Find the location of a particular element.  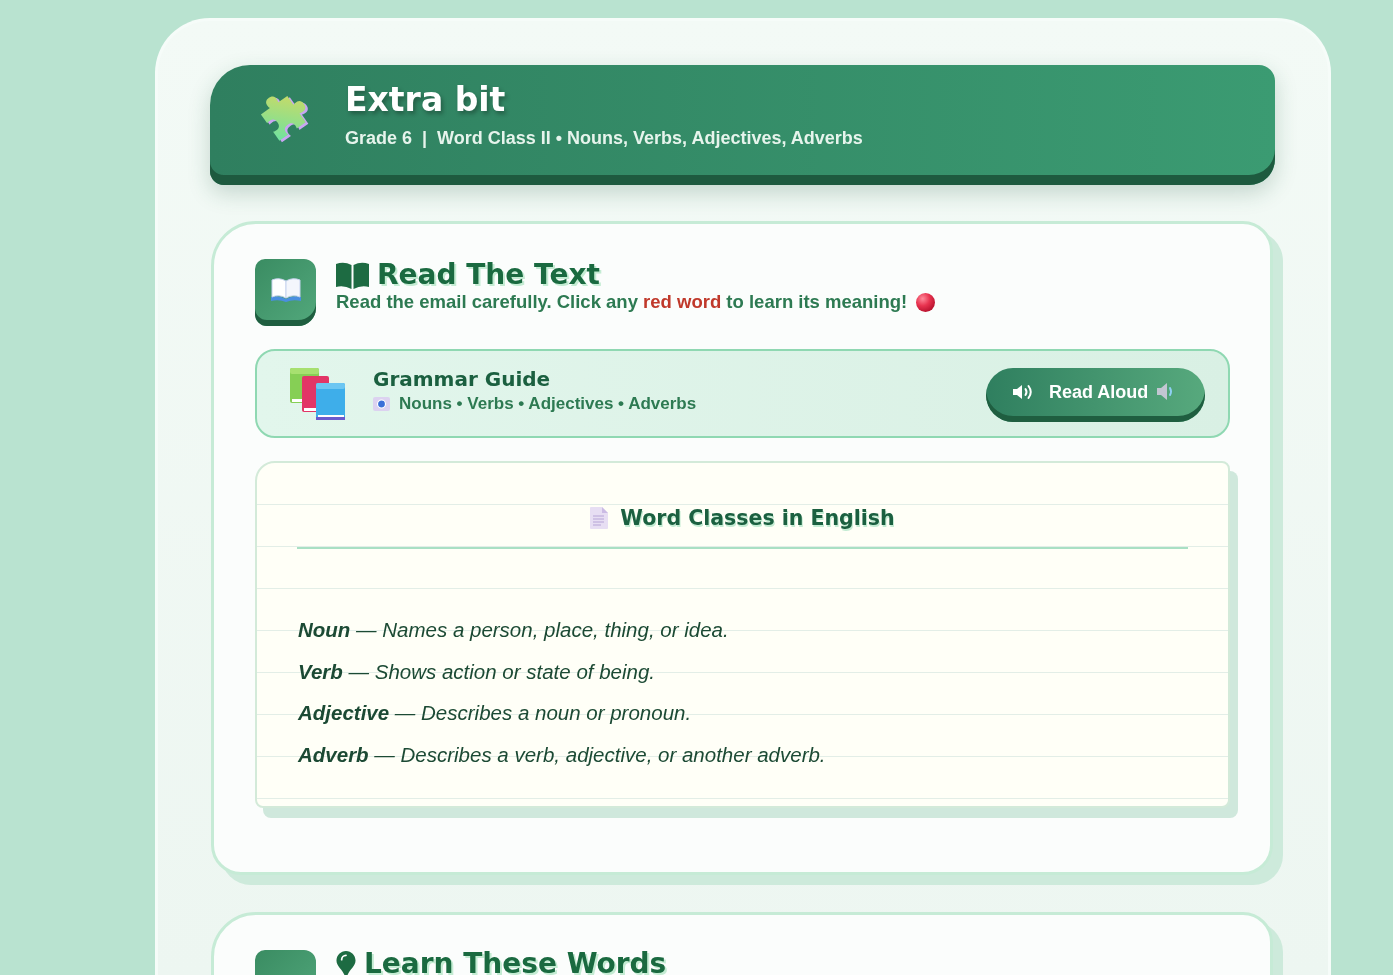

book-stack-icon is located at coordinates (317, 393).